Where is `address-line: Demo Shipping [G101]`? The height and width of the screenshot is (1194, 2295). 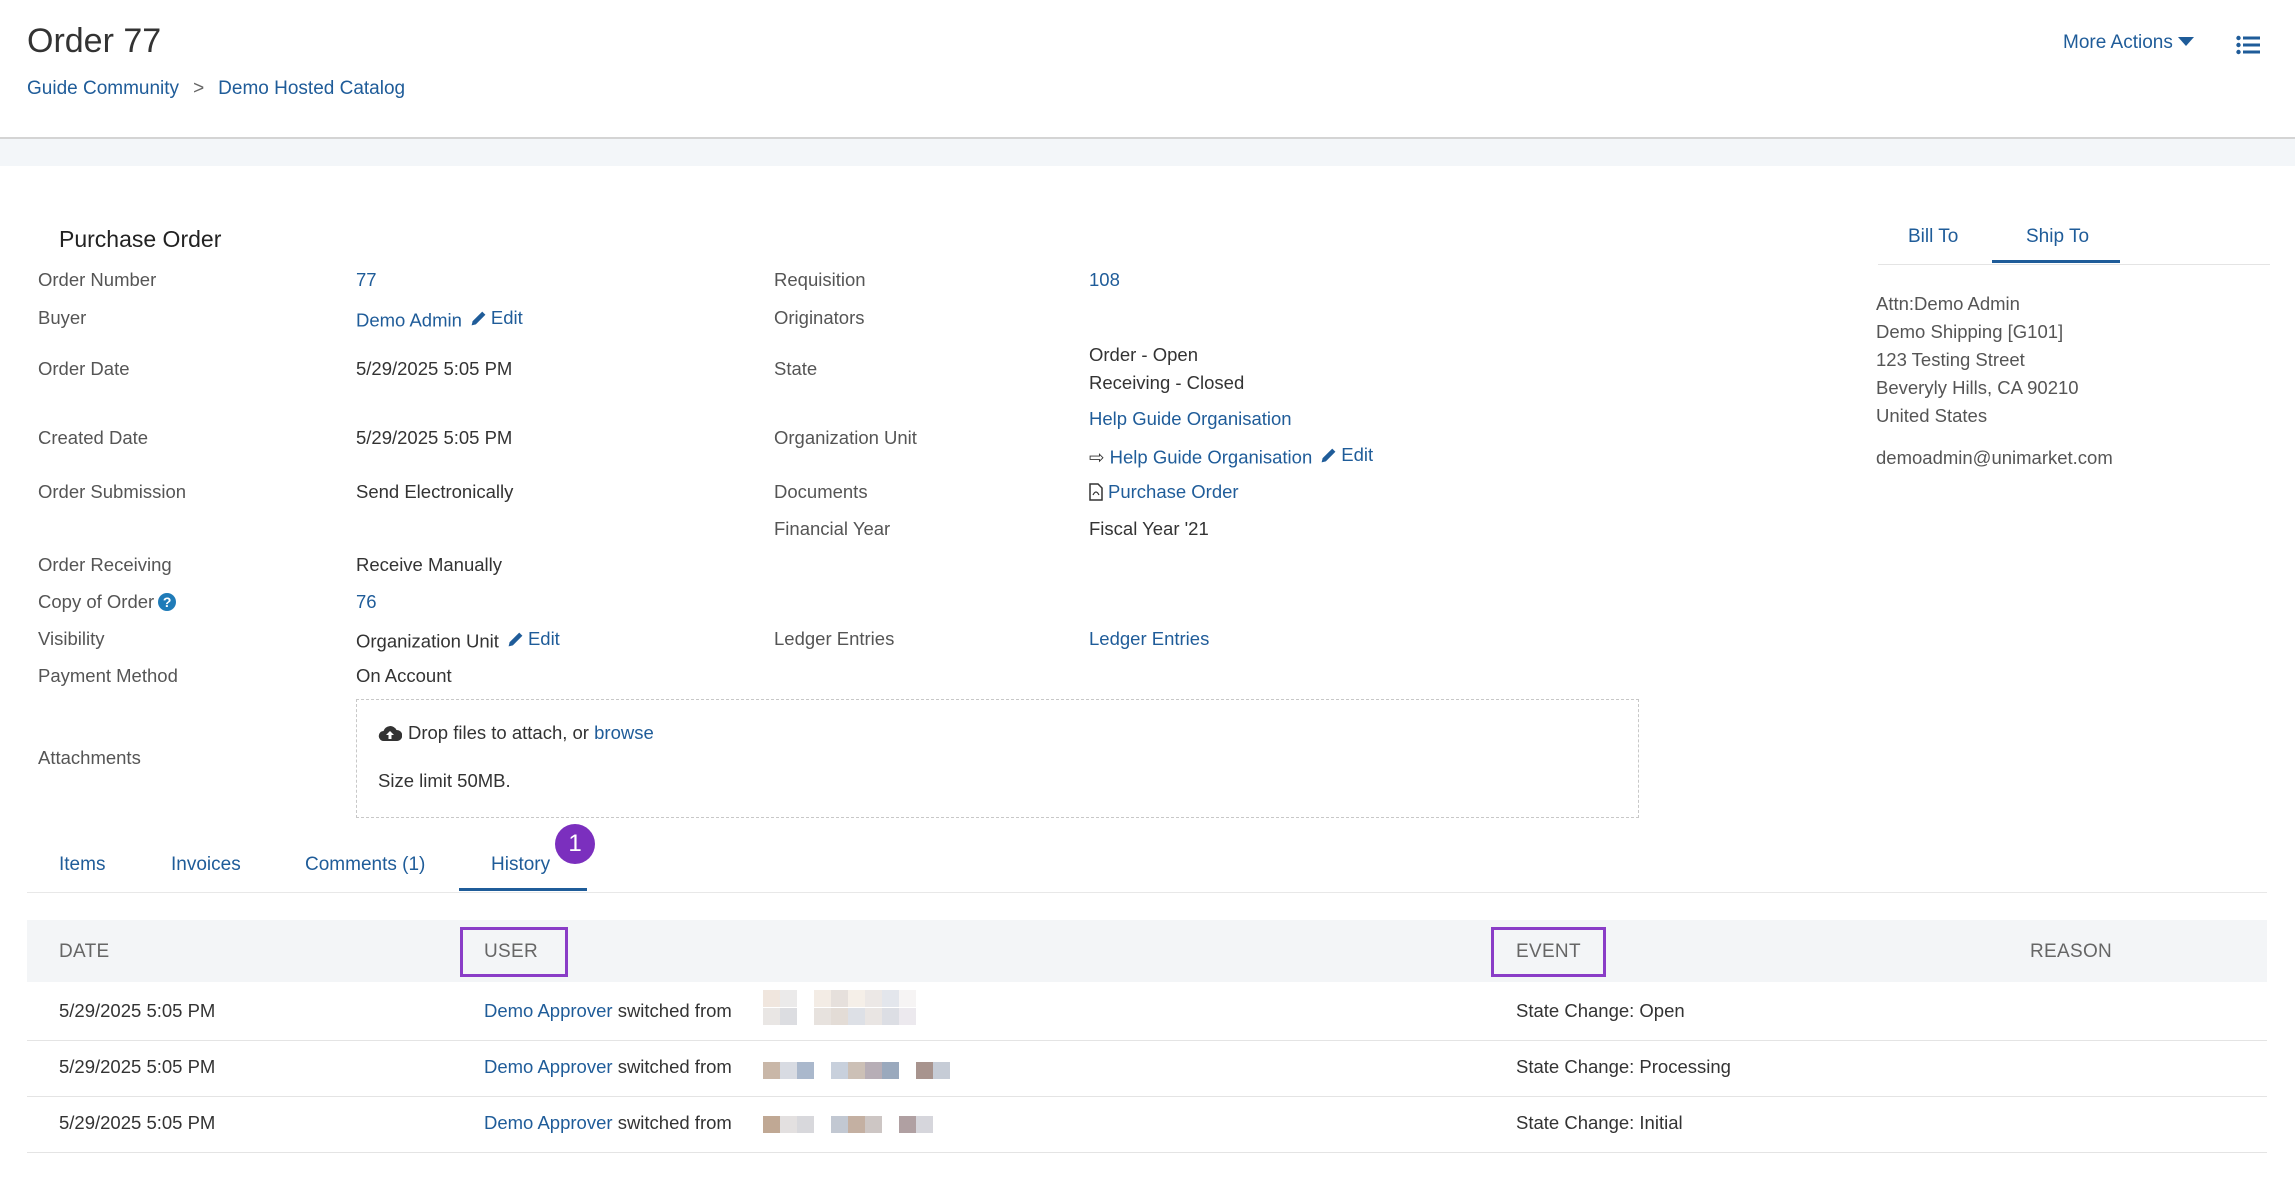
address-line: Demo Shipping [G101] is located at coordinates (1970, 331).